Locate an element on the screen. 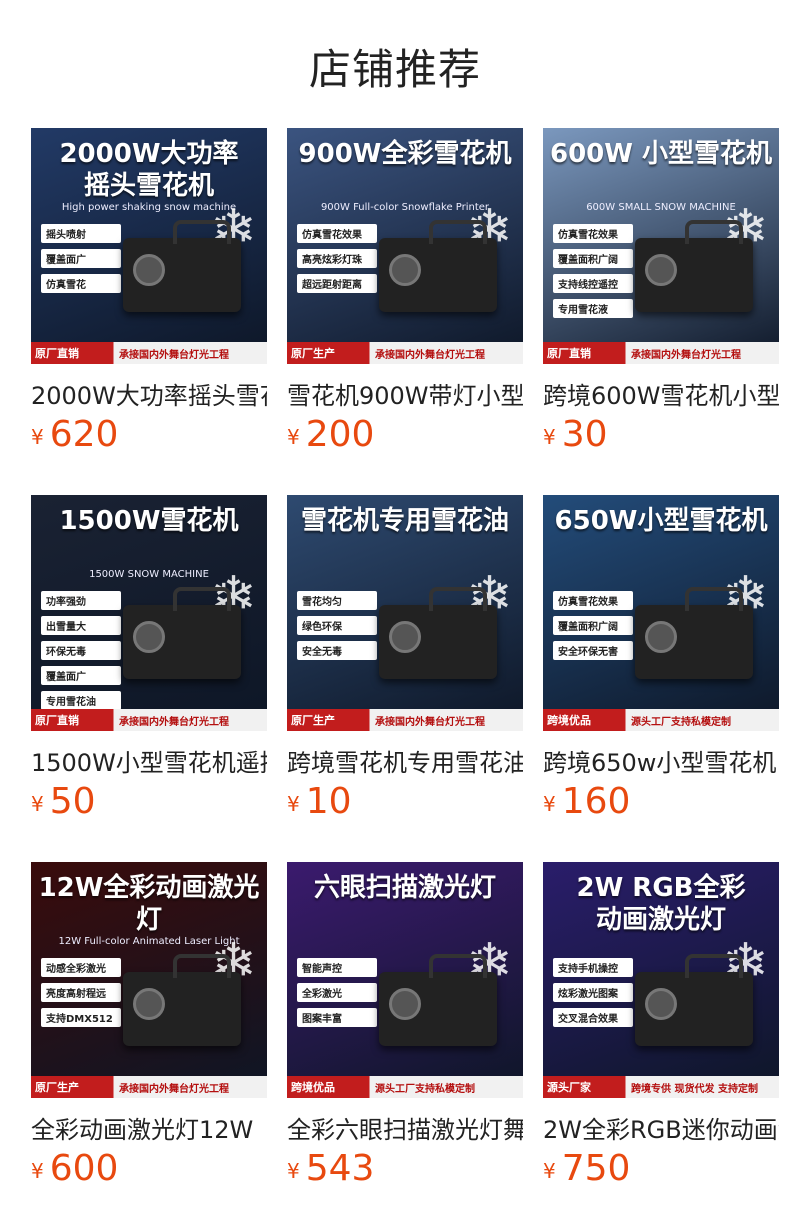  product-price: ¥750 is located at coordinates (661, 1168).